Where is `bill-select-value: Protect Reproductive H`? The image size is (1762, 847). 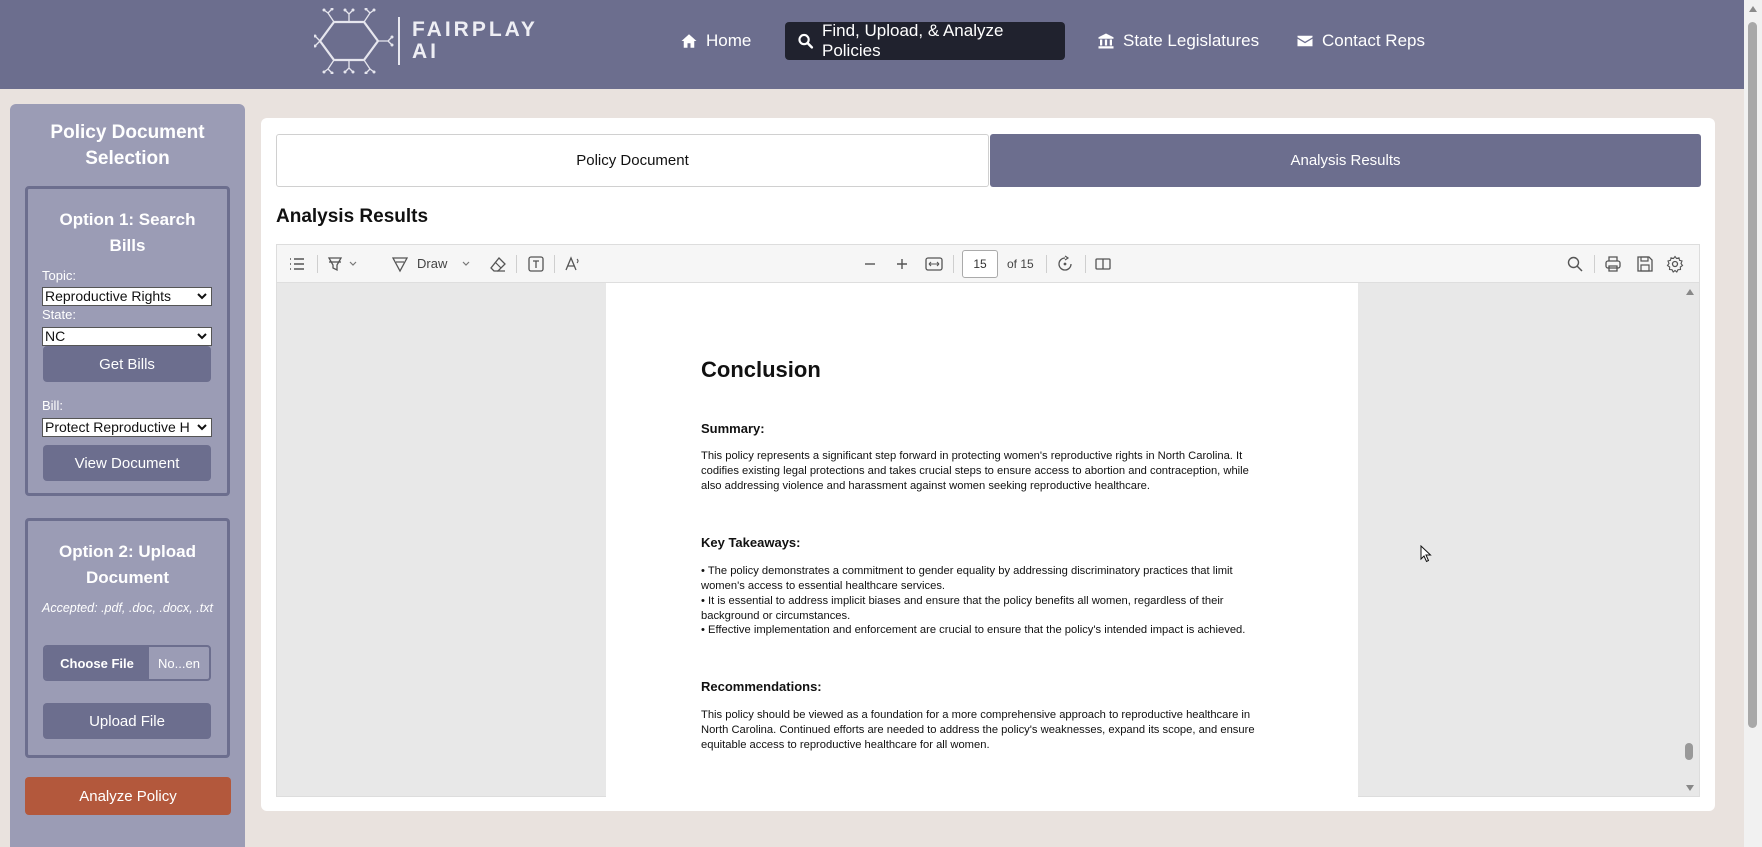
bill-select-value: Protect Reproductive H is located at coordinates (117, 427).